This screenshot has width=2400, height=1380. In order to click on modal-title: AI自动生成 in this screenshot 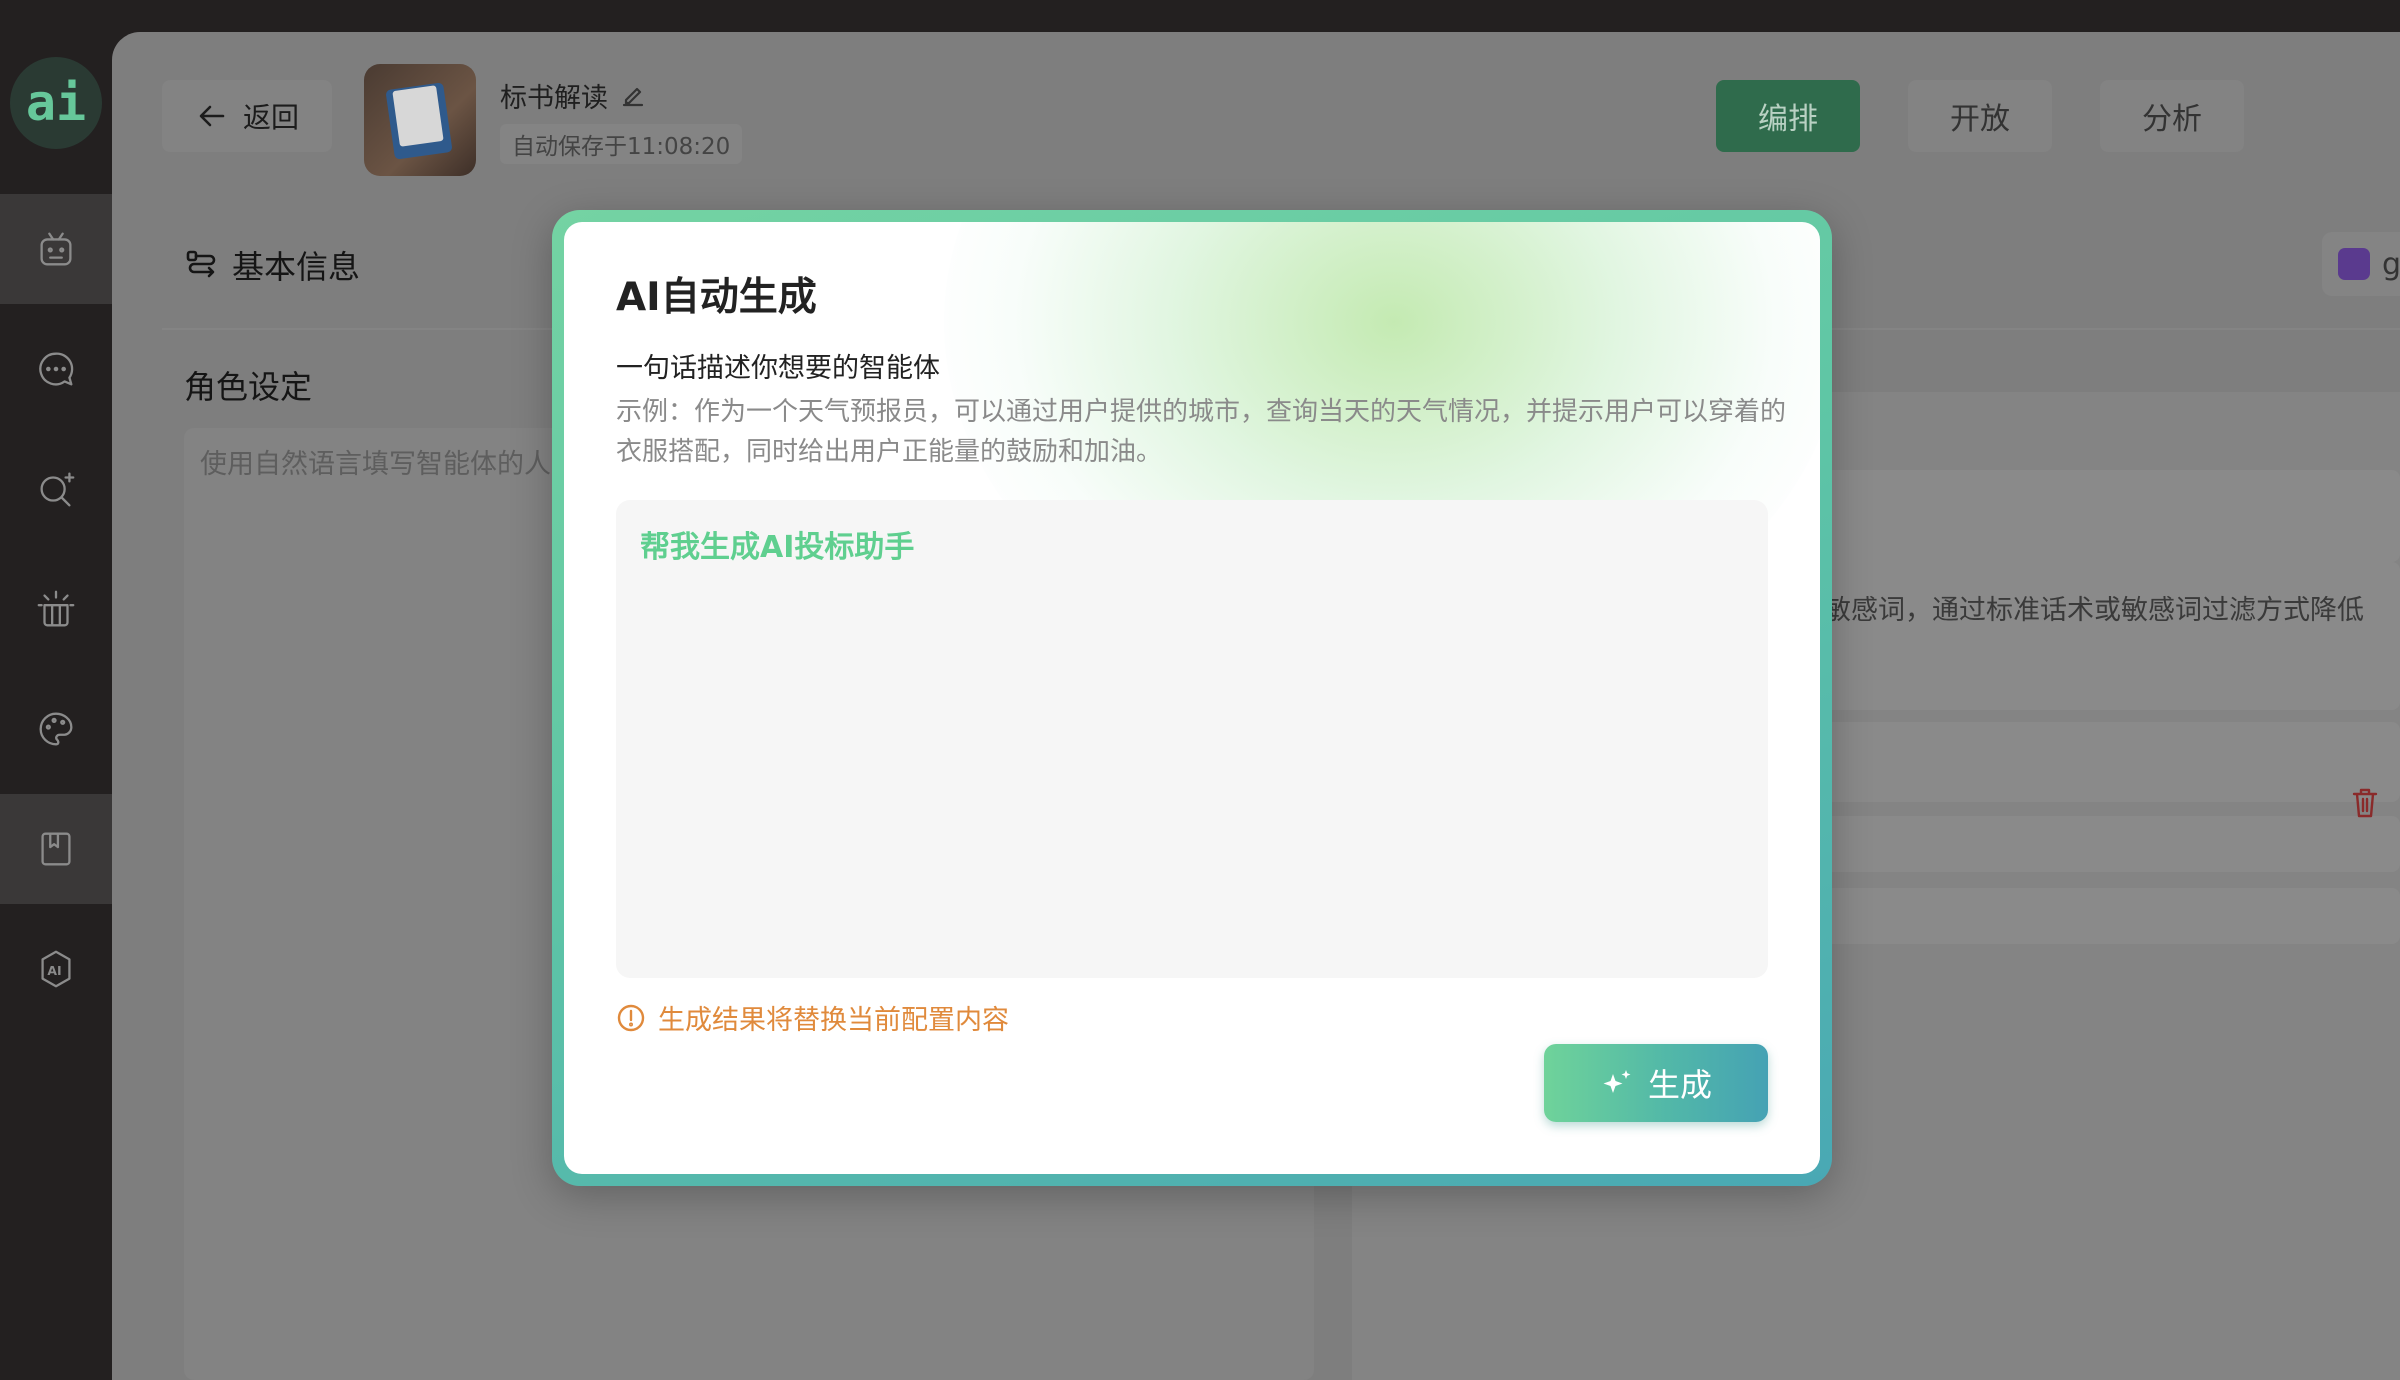, I will do `click(716, 297)`.